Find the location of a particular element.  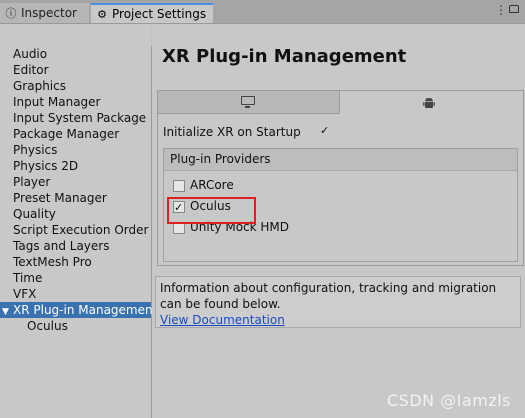

plugin-providers-header: Plug-in Providers is located at coordinates (340, 160).